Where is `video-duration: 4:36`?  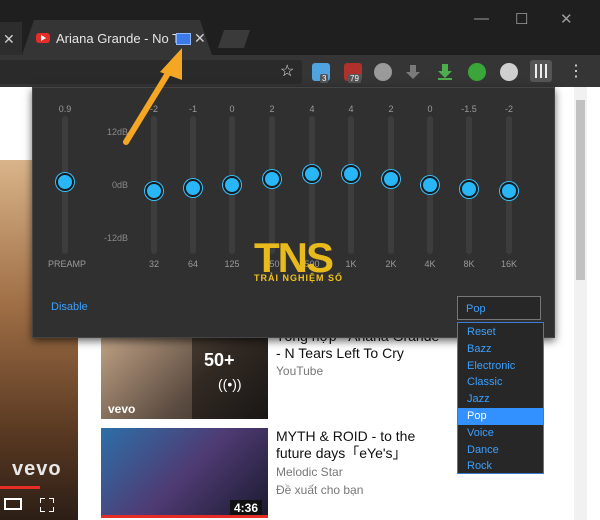
video-duration: 4:36 is located at coordinates (246, 508).